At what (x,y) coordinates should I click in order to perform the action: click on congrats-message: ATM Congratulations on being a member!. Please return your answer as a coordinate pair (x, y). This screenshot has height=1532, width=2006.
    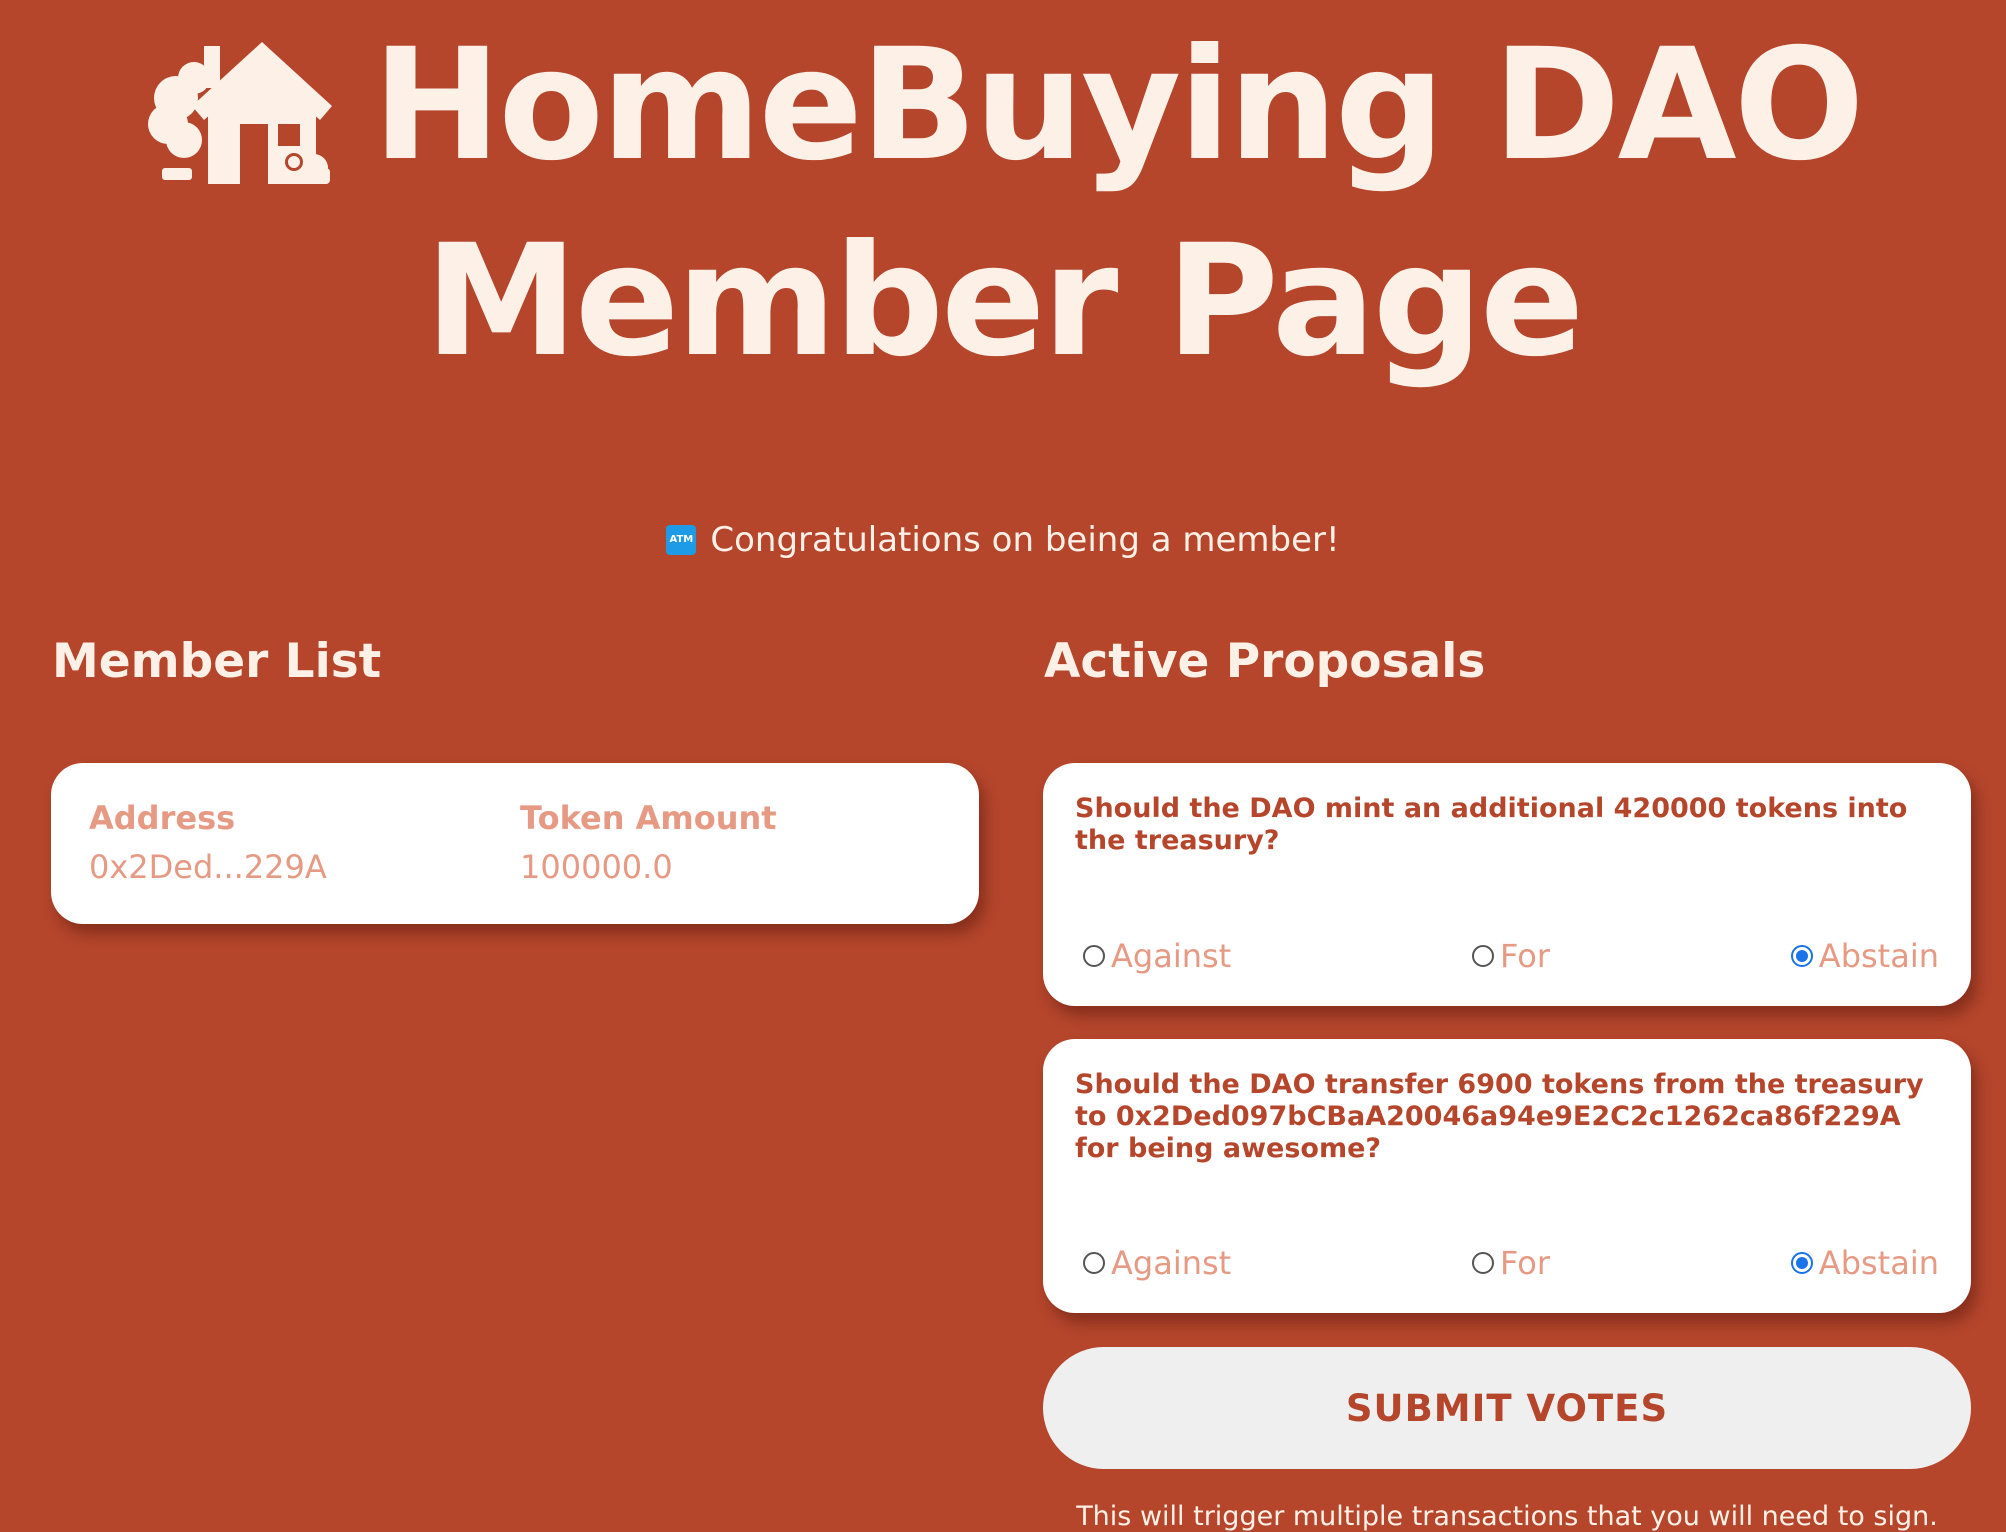
    Looking at the image, I should click on (1003, 540).